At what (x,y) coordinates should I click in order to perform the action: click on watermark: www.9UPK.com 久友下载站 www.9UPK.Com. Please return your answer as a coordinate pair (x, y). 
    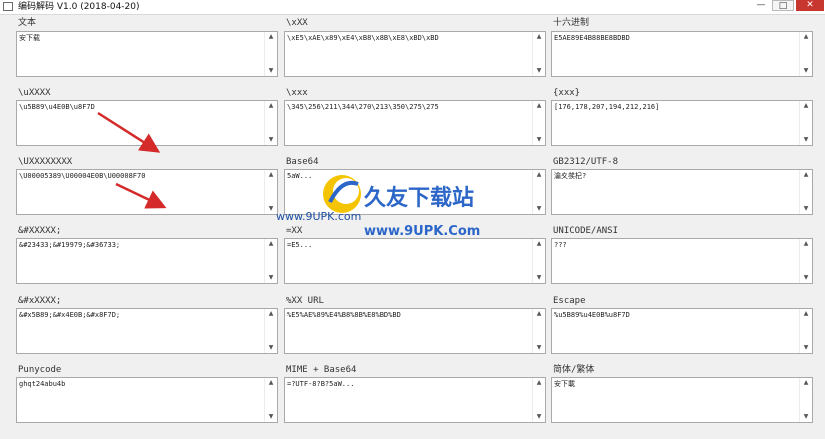
    Looking at the image, I should click on (392, 206).